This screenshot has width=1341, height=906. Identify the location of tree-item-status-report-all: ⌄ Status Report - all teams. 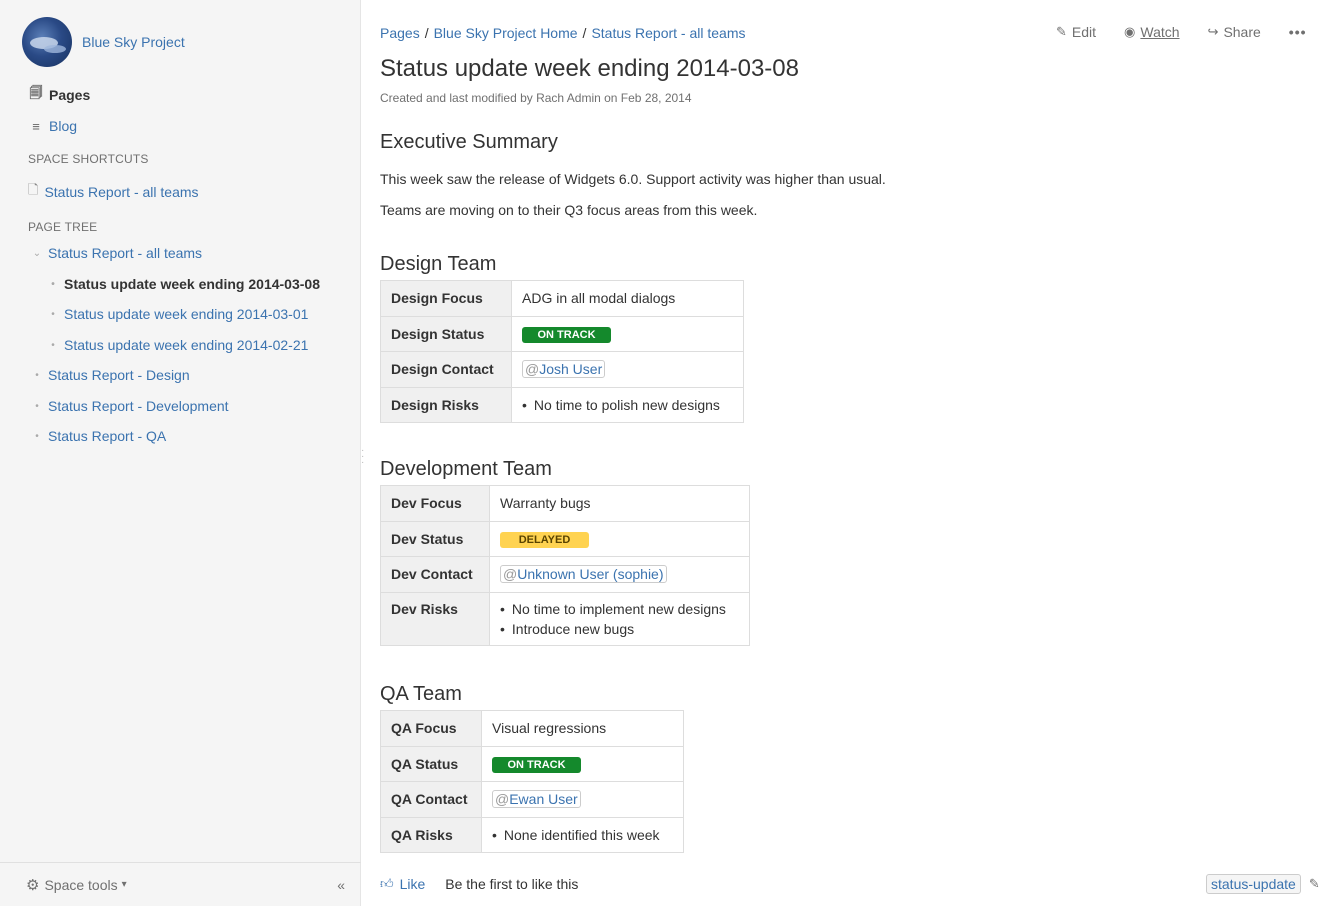
(116, 253).